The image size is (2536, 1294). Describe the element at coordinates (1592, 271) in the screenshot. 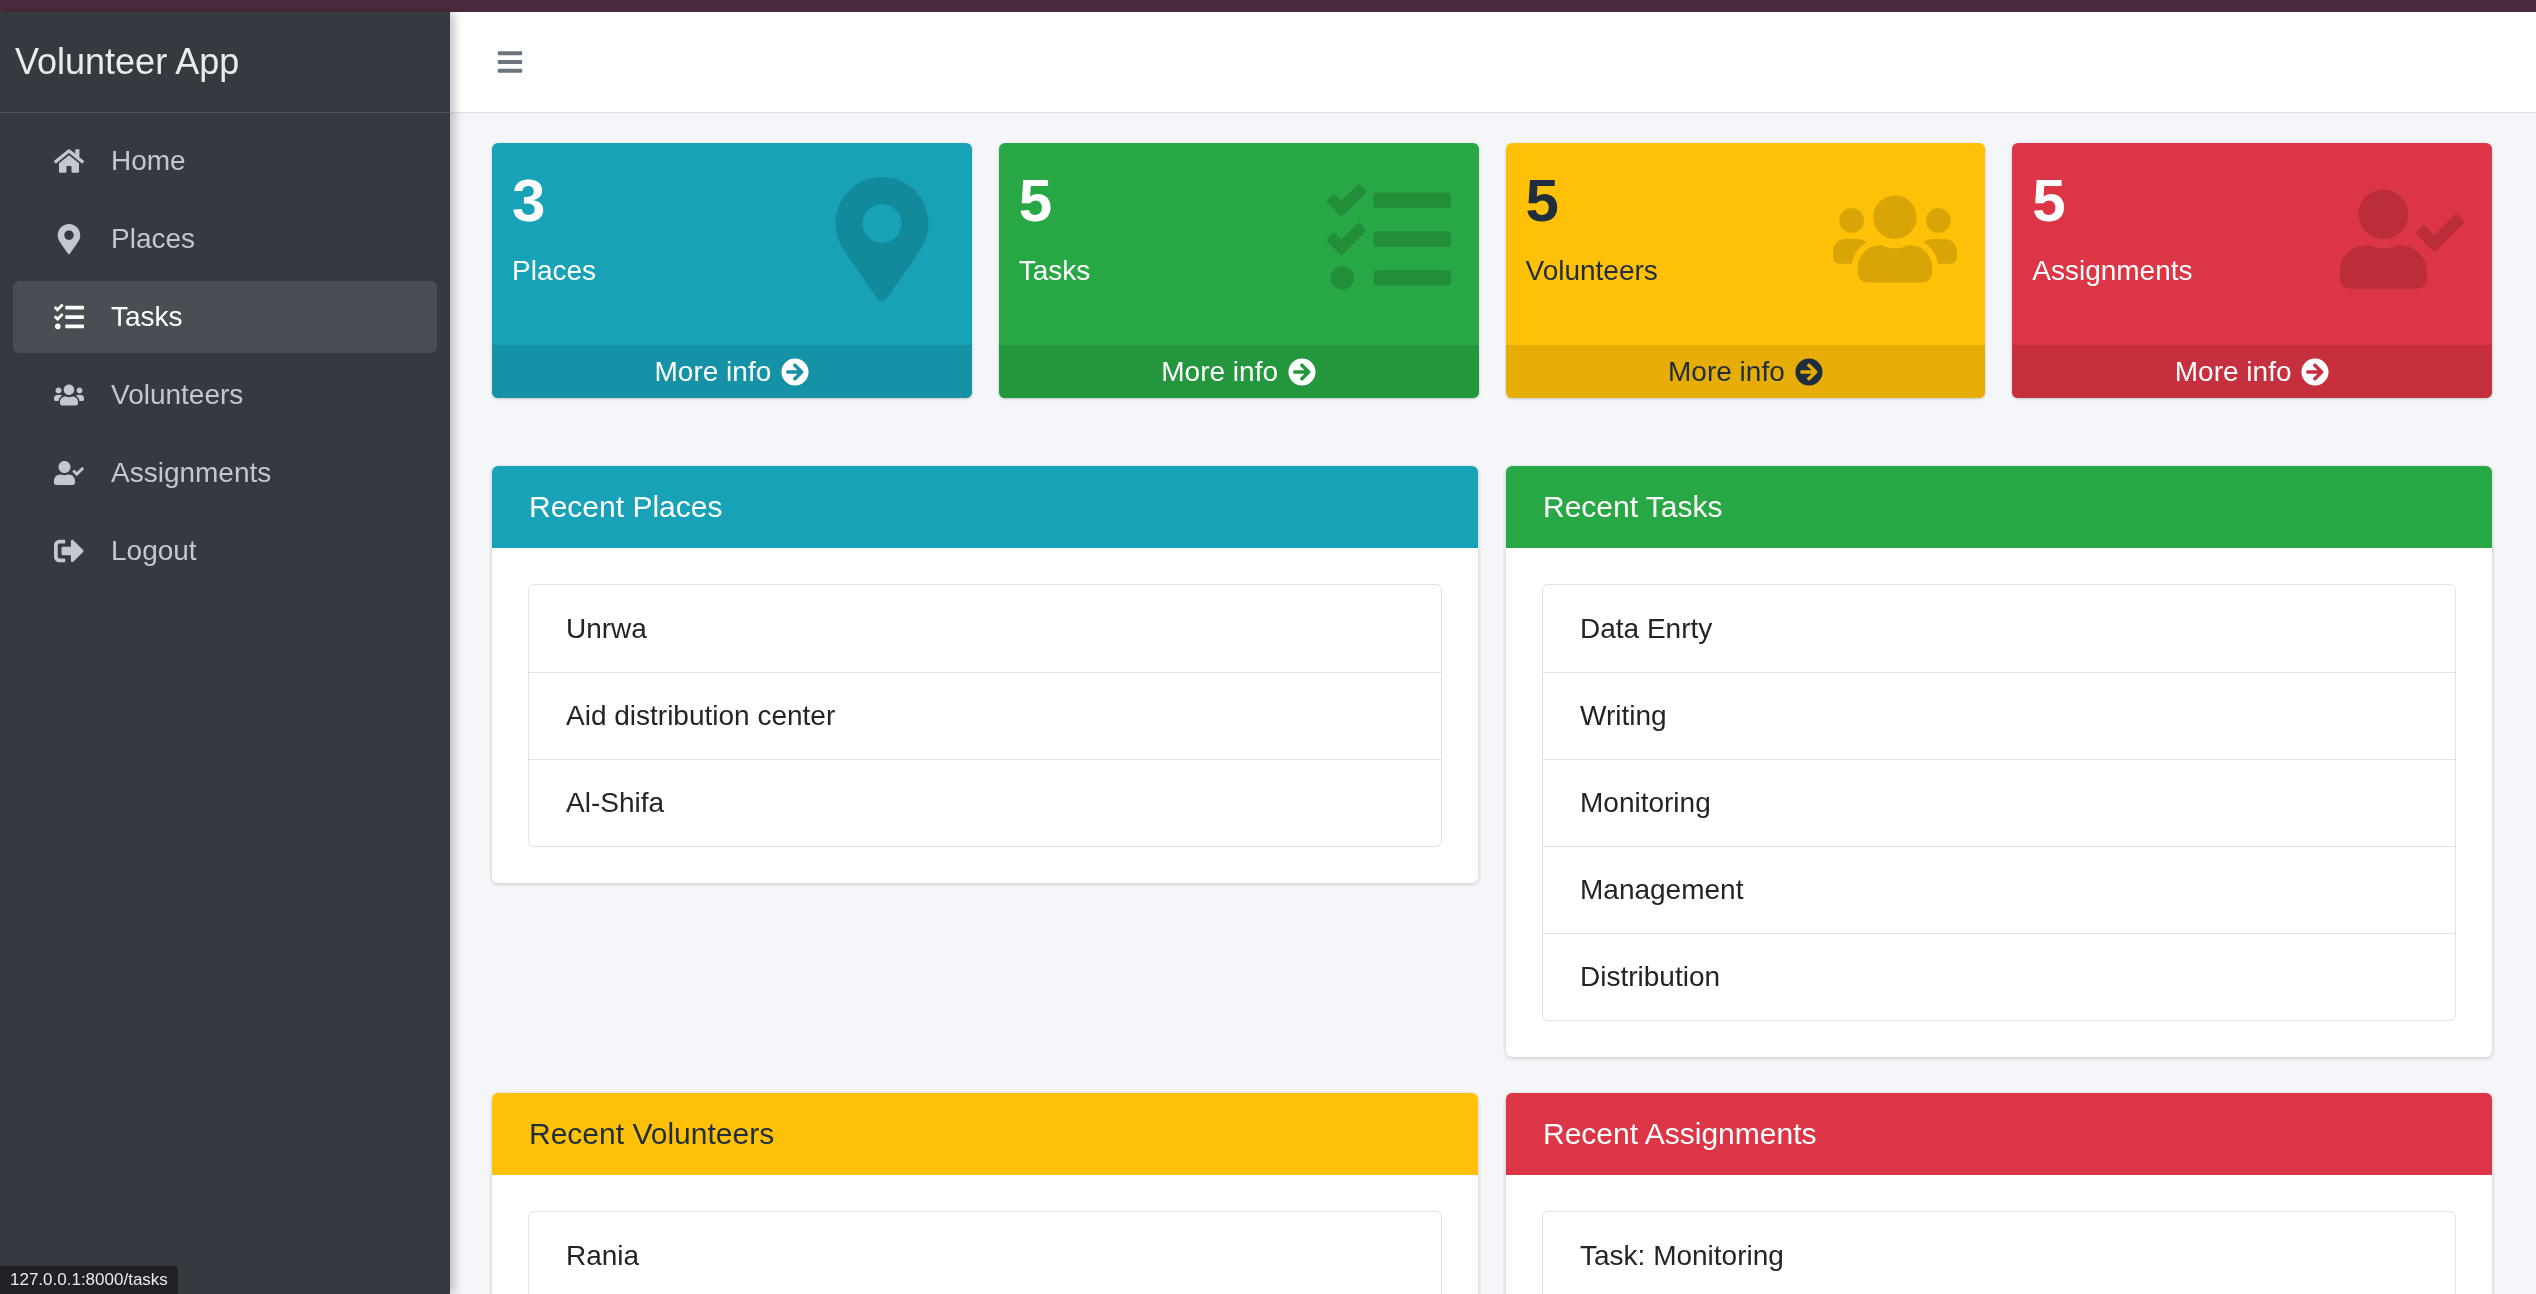

I see `stat-label: Volunteers` at that location.